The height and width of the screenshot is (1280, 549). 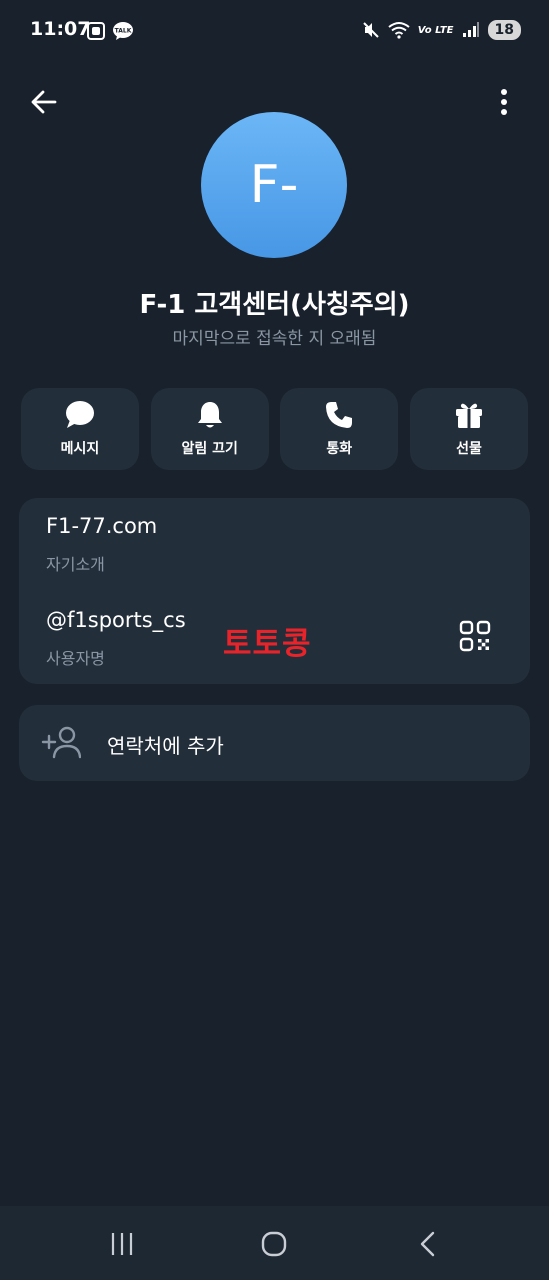 I want to click on more-vertical-icon, so click(x=504, y=102).